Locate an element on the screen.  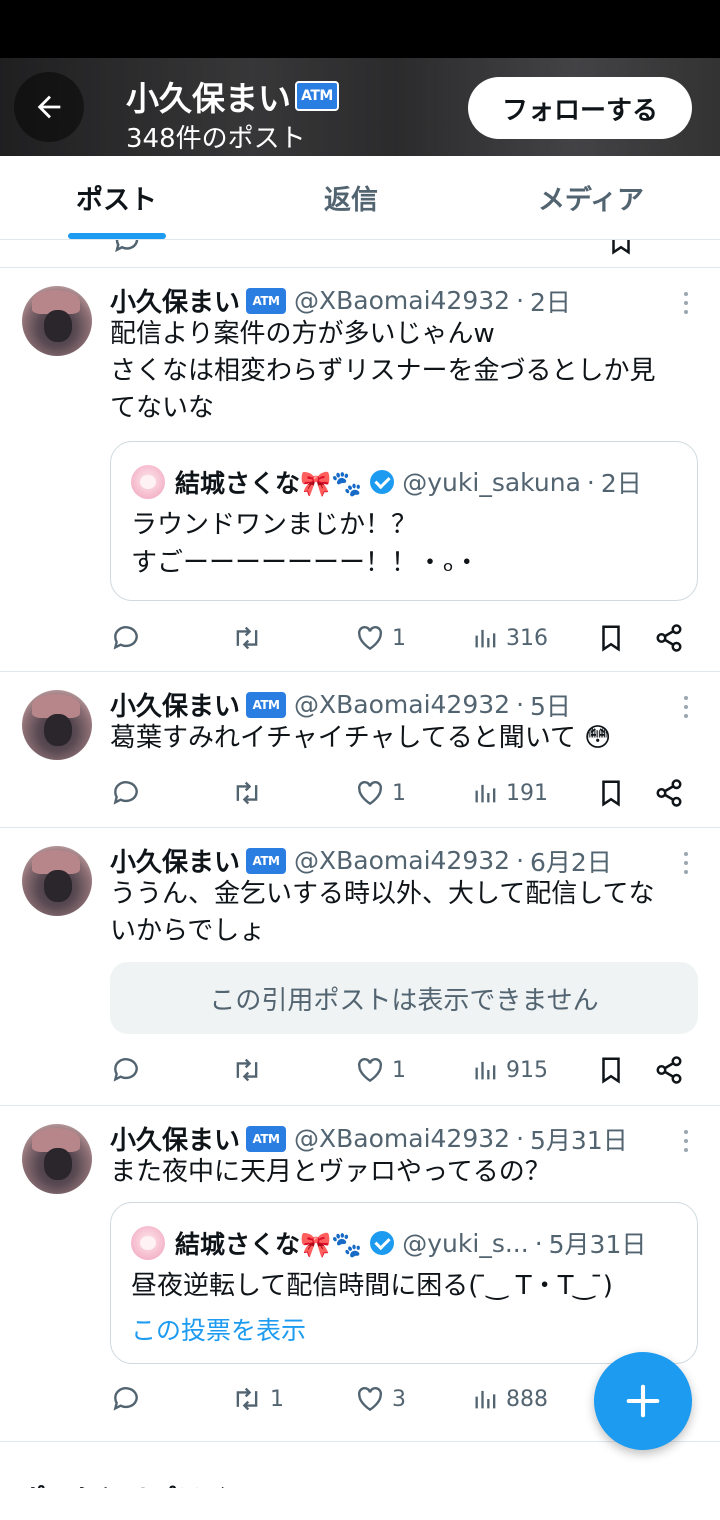
post-text: また夜中に天月とヴァロやってるの？ is located at coordinates (330, 1172).